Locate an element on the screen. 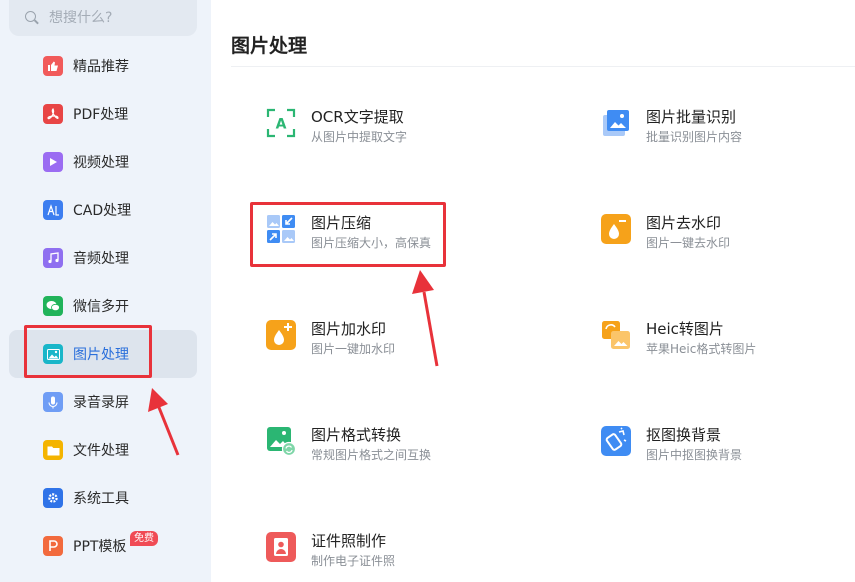 Image resolution: width=855 pixels, height=582 pixels. music-note-icon is located at coordinates (53, 258).